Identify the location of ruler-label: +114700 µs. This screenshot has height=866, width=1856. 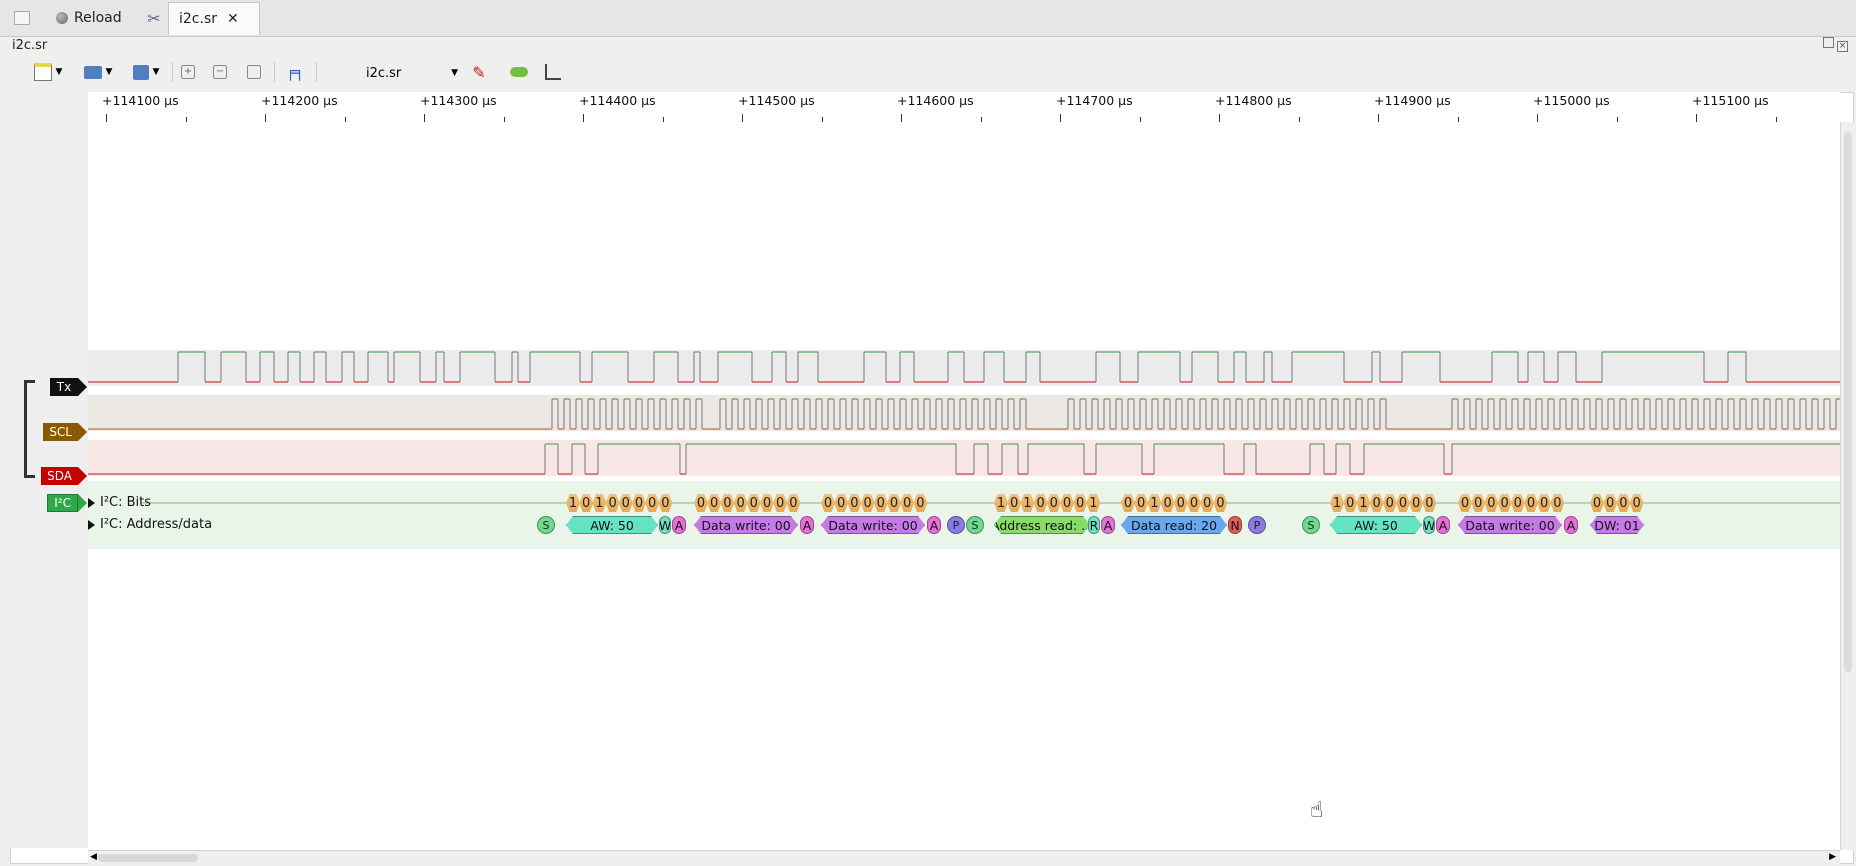
(1094, 100).